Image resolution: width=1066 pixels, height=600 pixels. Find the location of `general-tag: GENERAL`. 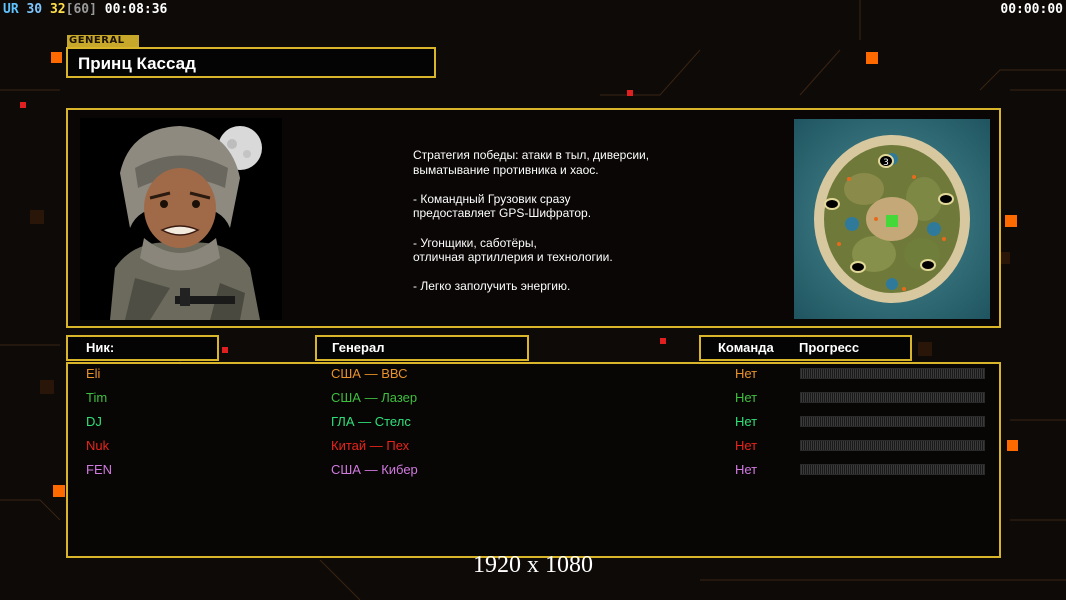

general-tag: GENERAL is located at coordinates (103, 41).